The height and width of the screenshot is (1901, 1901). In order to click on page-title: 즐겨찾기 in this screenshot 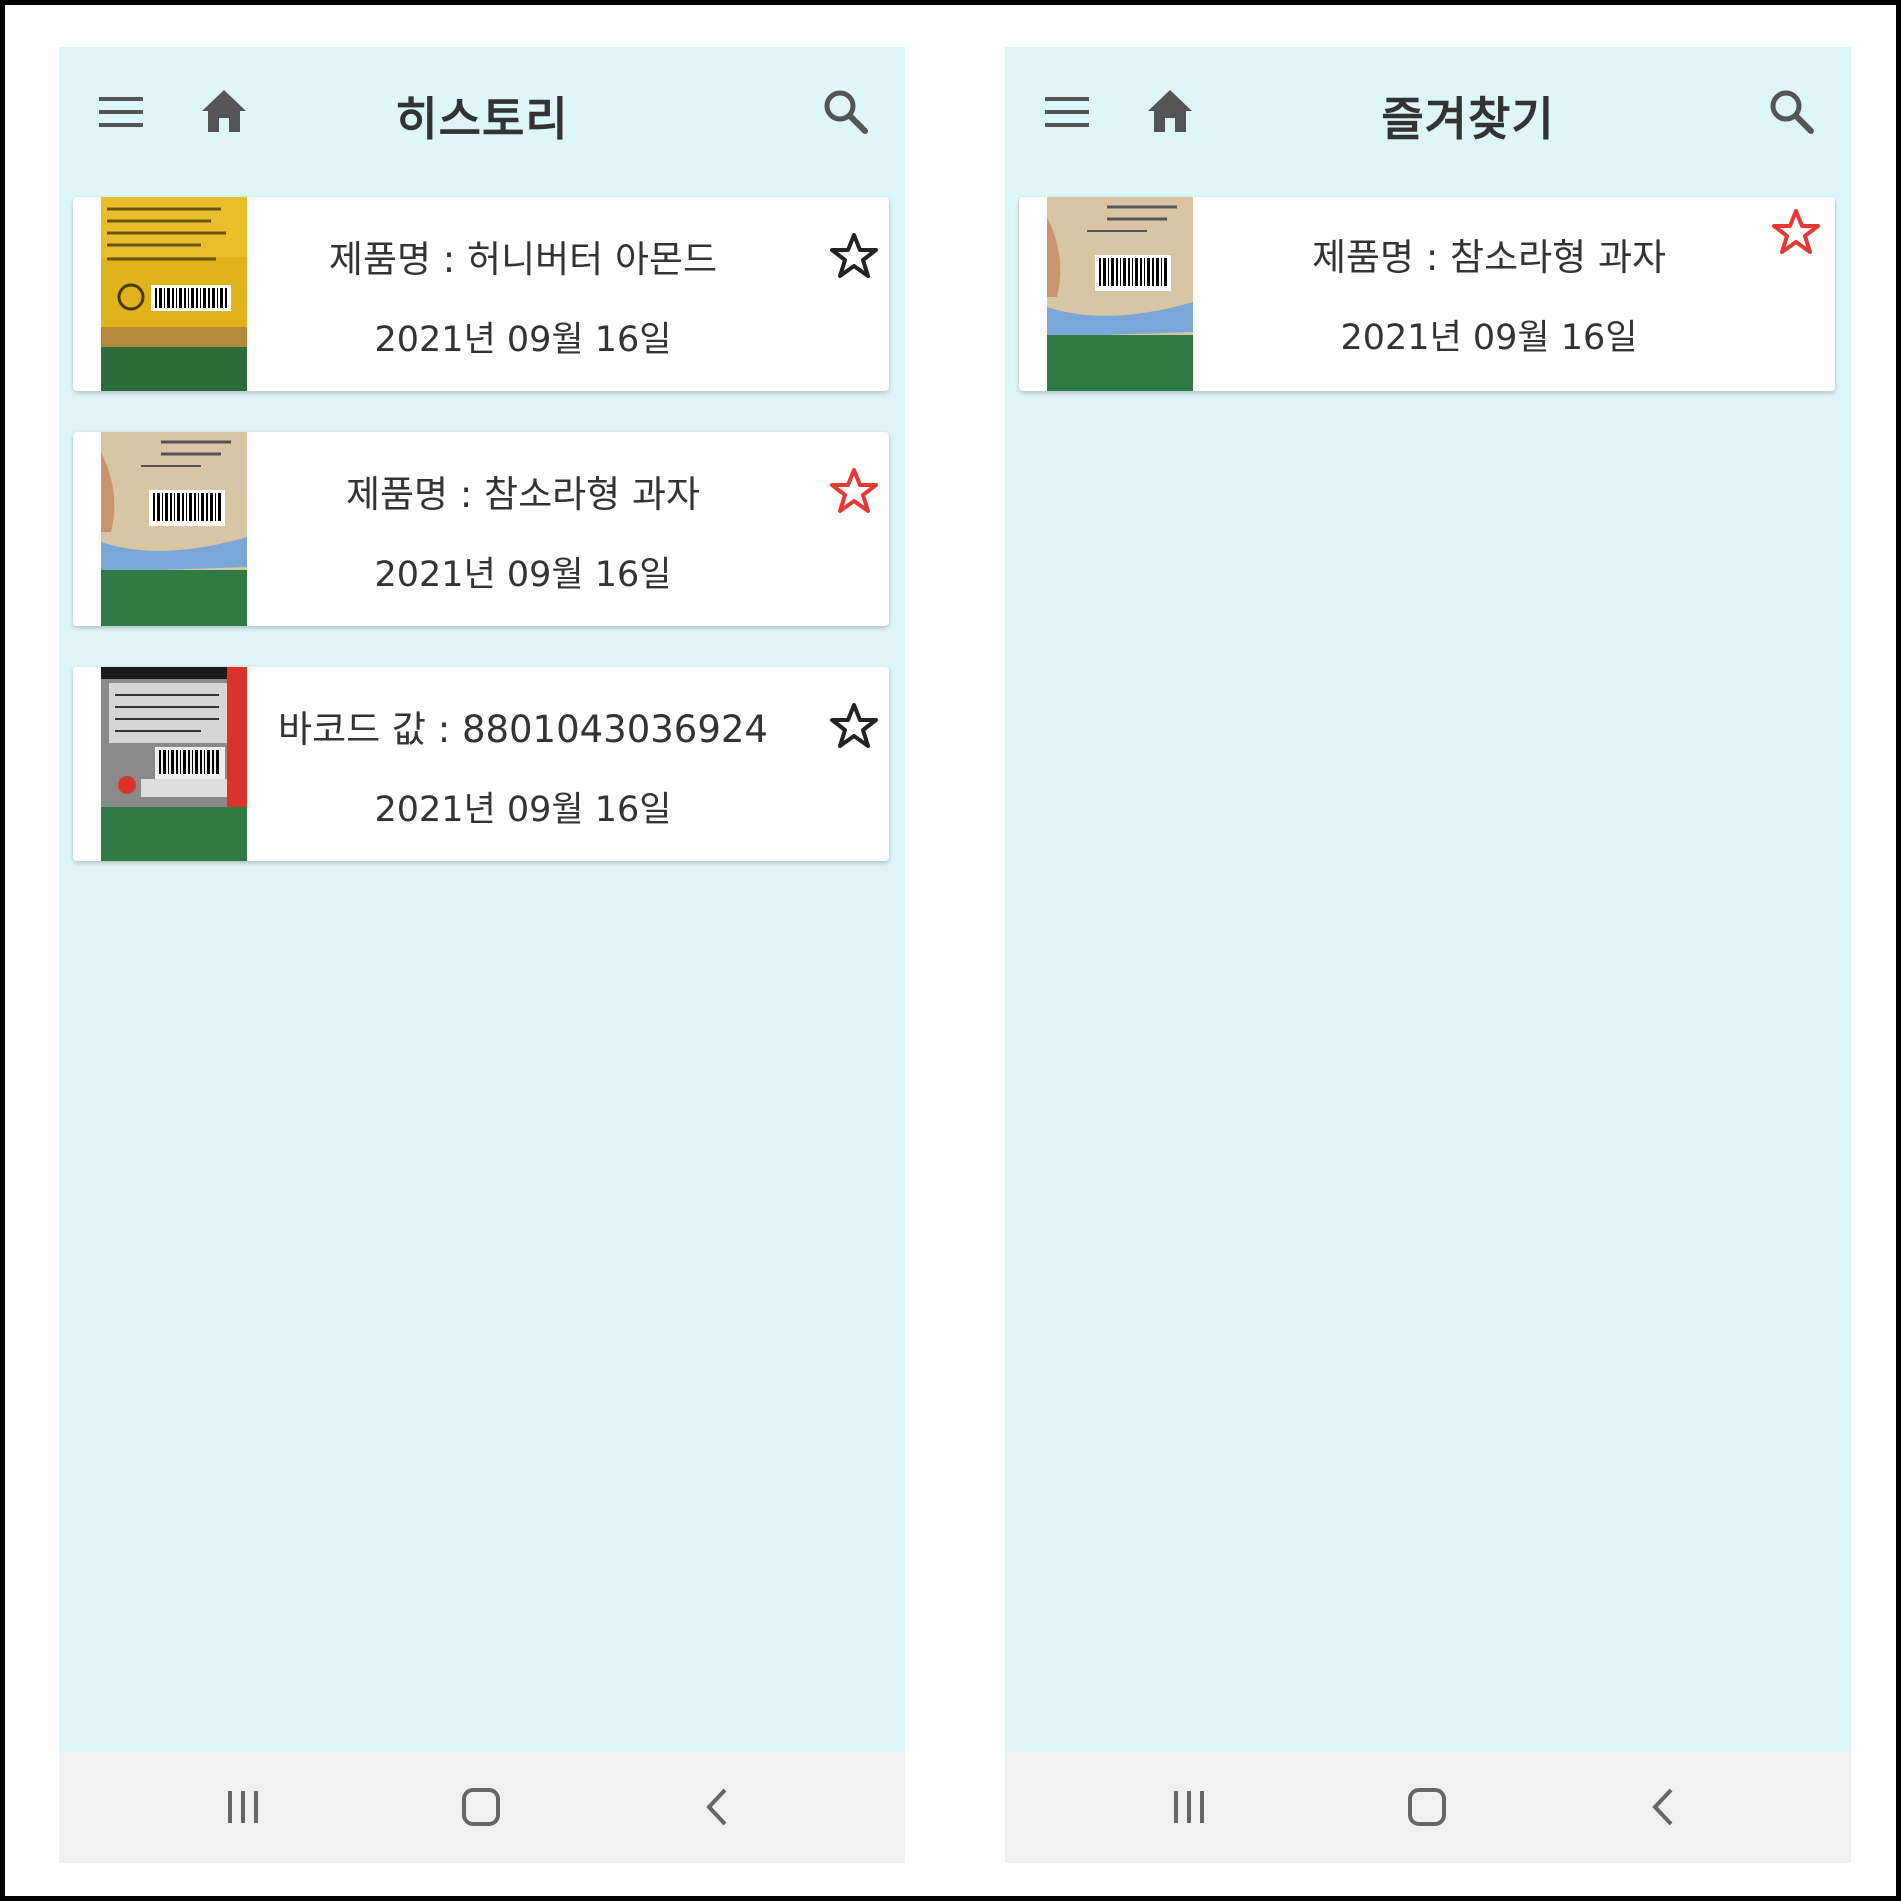, I will do `click(1468, 119)`.